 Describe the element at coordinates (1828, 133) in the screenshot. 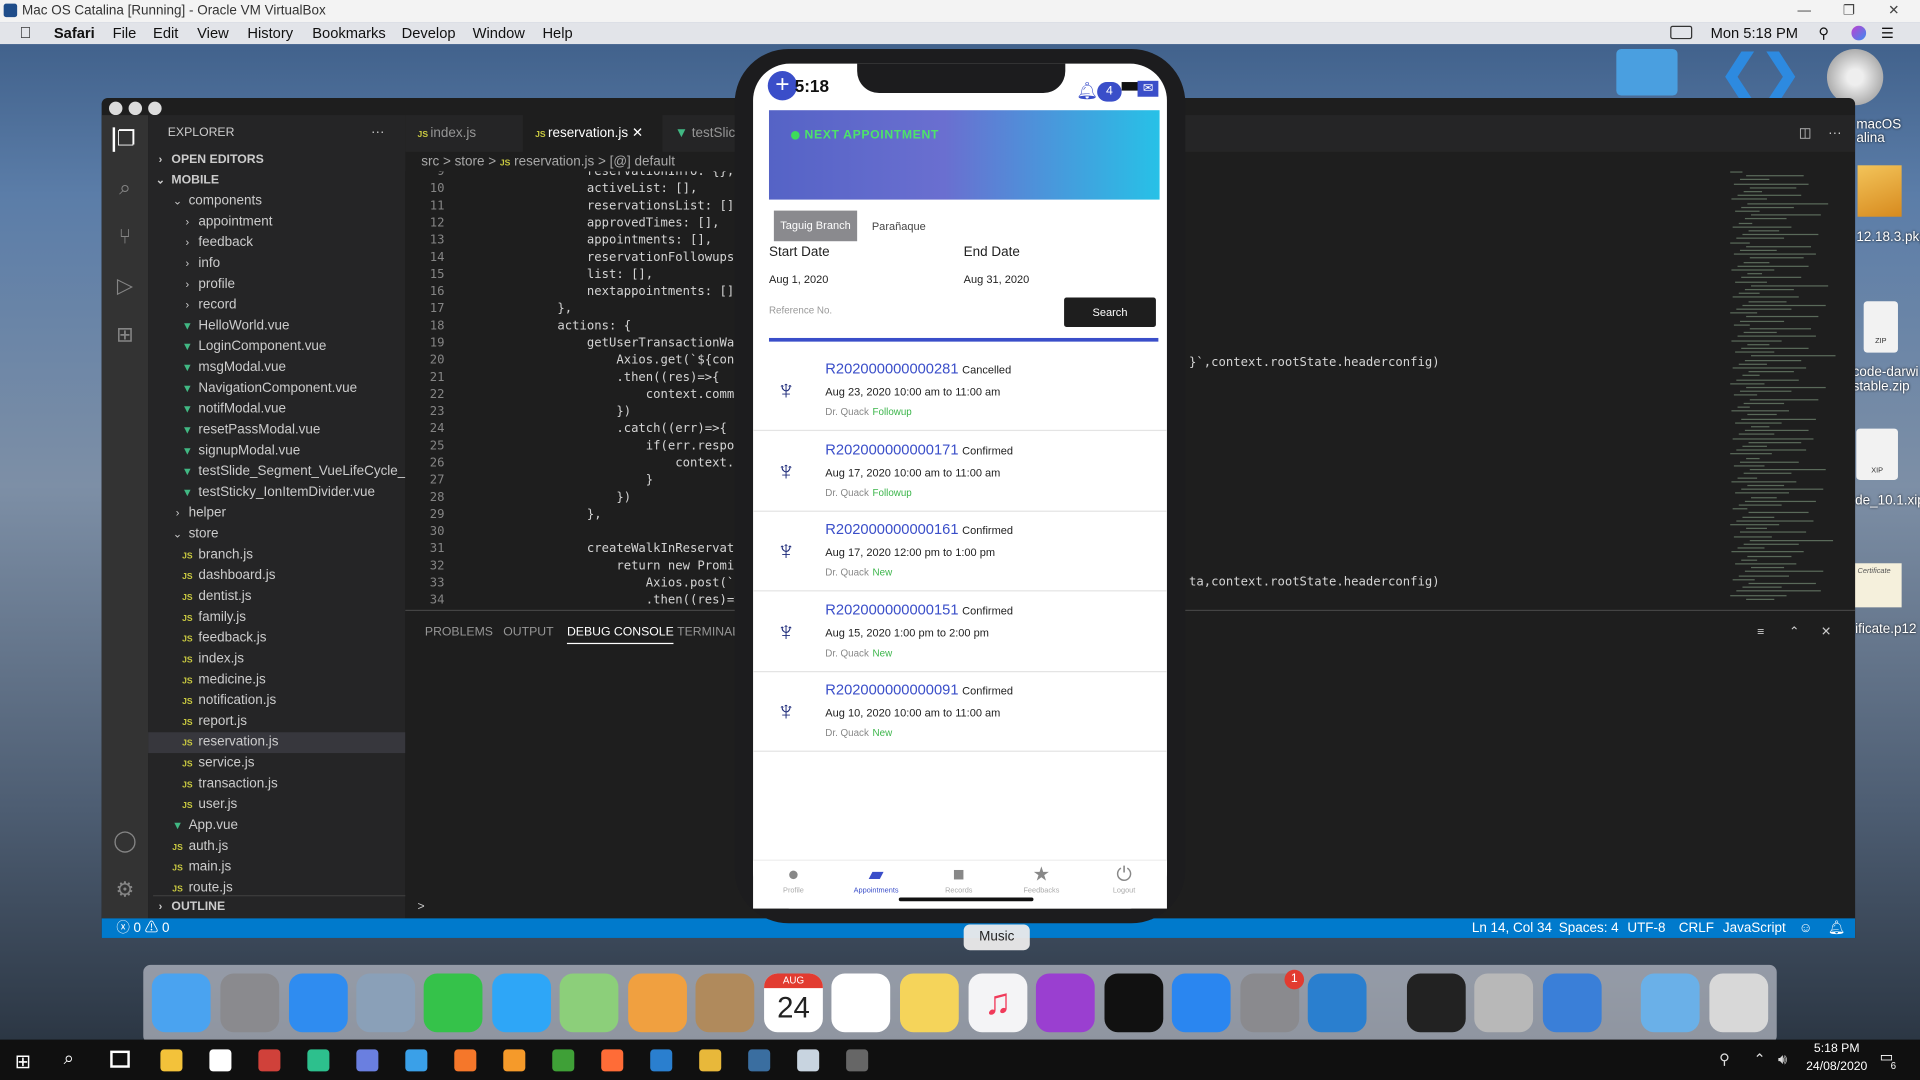

I see `editor-more-icon: ···` at that location.